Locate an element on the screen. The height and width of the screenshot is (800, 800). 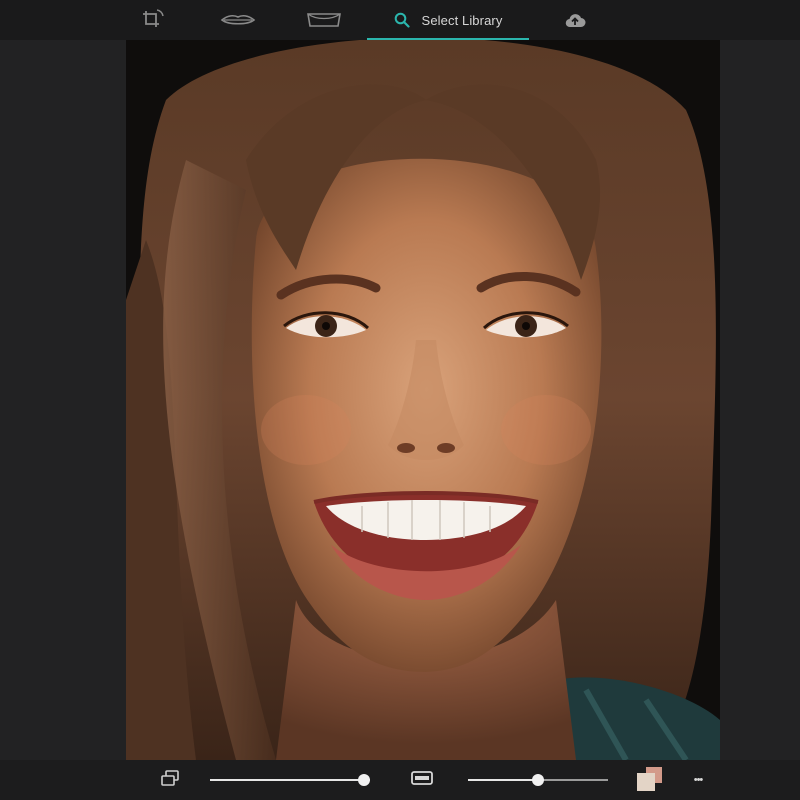
tab-select-library: Select Library is located at coordinates (448, 20).